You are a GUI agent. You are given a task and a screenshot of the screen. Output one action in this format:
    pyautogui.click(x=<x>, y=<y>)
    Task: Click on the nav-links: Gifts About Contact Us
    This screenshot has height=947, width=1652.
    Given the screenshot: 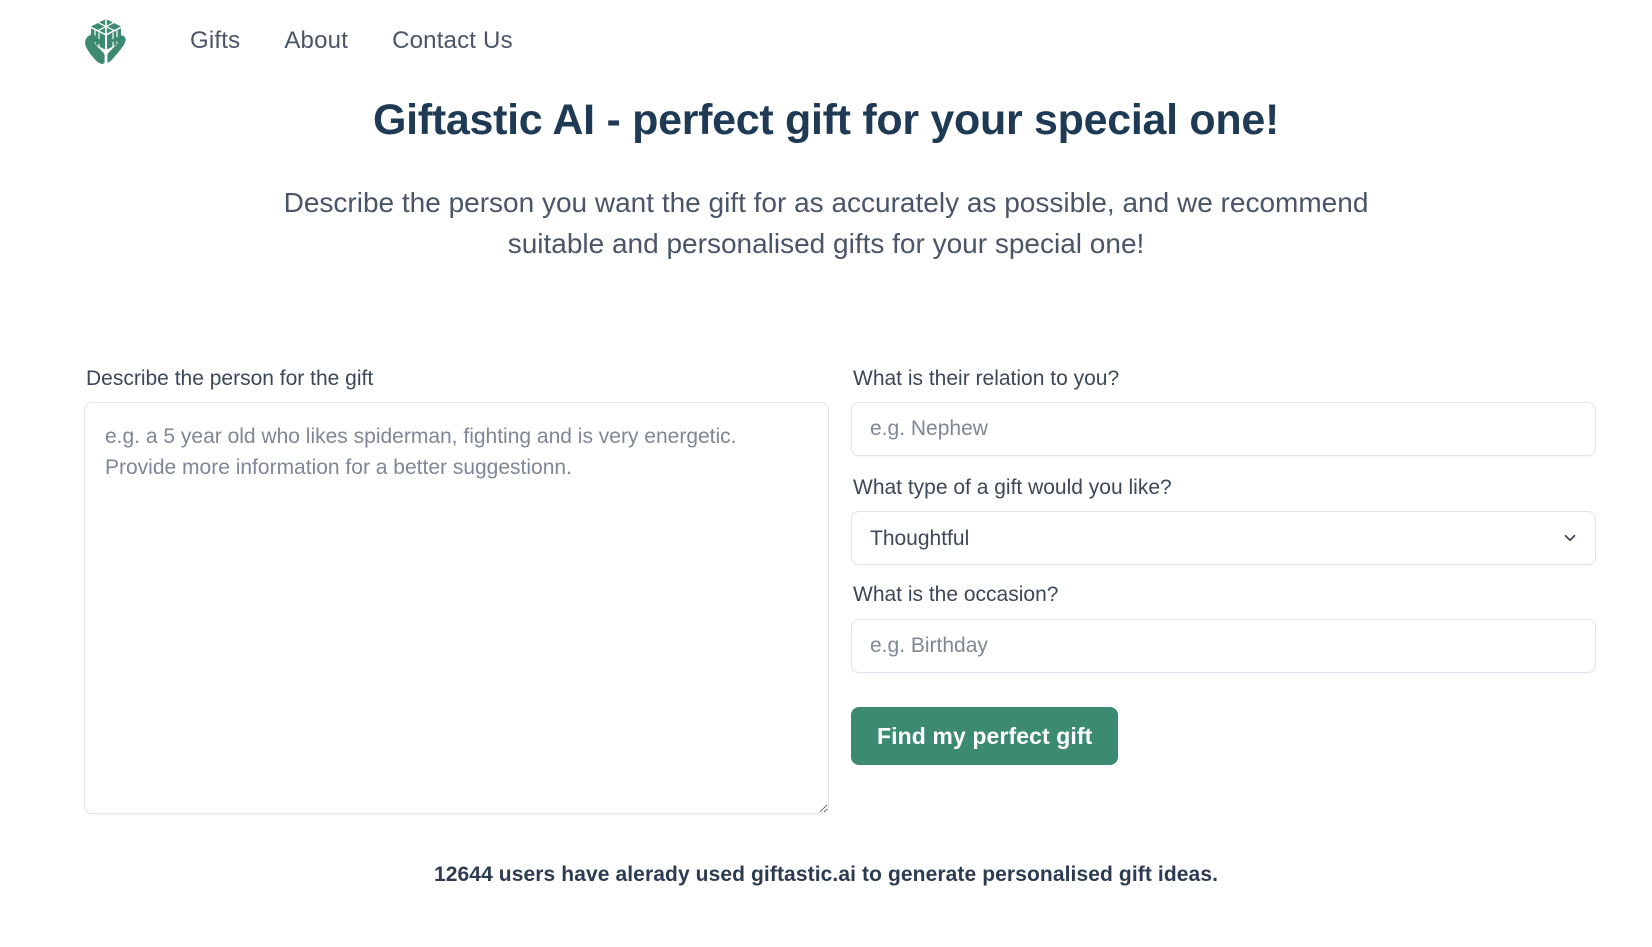 What is the action you would take?
    pyautogui.click(x=351, y=41)
    